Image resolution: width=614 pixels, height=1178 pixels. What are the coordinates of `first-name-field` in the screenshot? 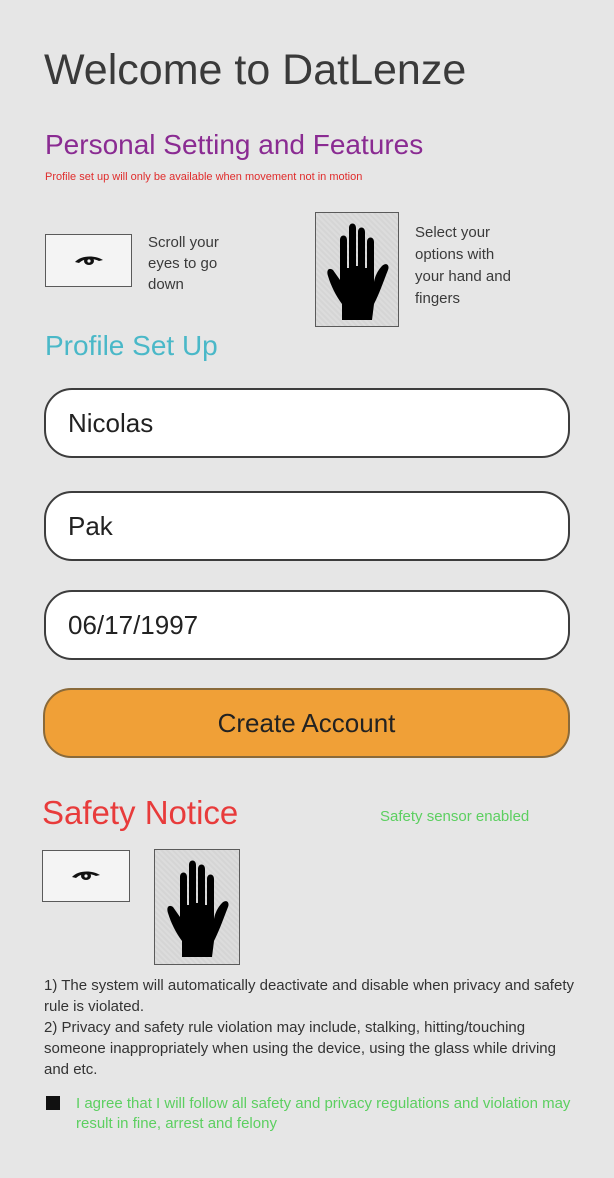 It's located at (307, 423).